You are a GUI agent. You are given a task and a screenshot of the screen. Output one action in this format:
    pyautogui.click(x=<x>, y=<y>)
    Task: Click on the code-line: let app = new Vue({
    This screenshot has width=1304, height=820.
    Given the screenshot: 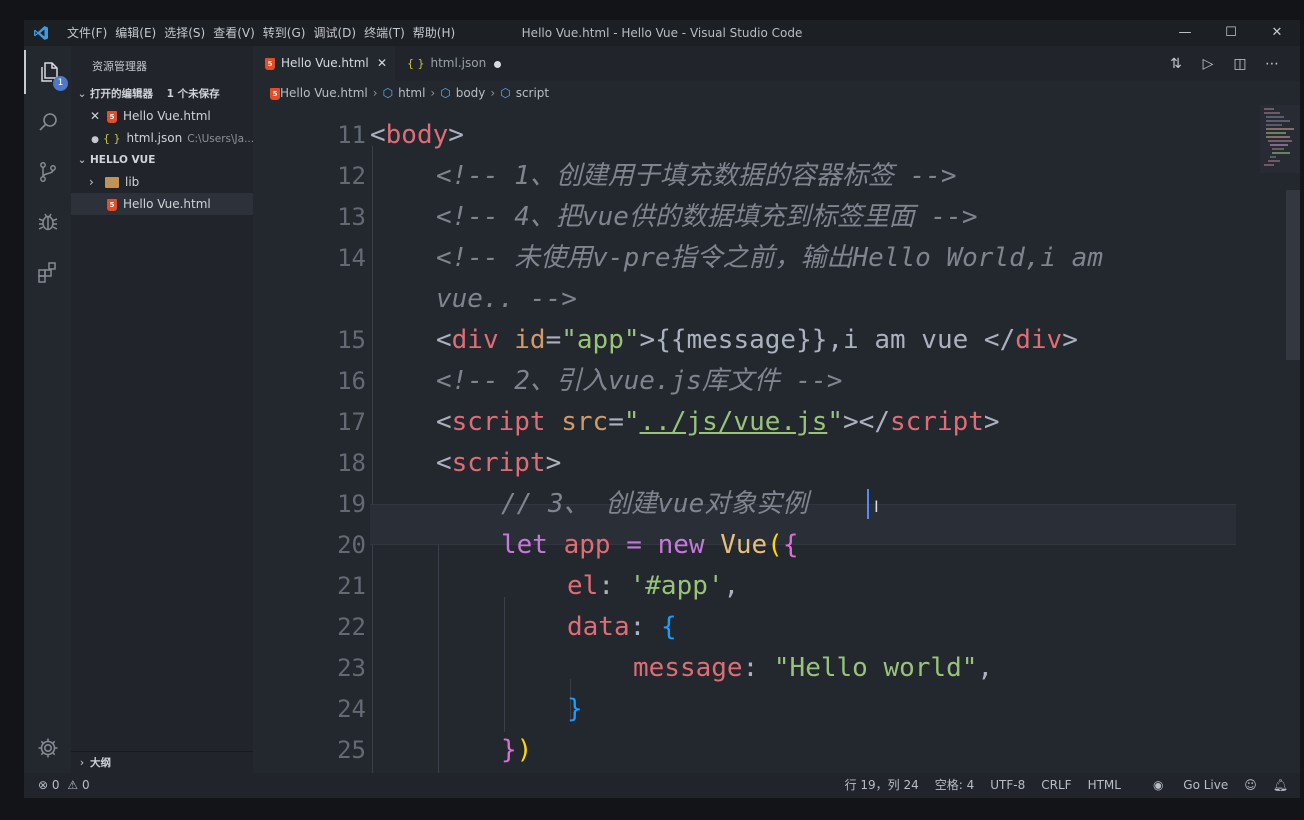 What is the action you would take?
    pyautogui.click(x=650, y=545)
    